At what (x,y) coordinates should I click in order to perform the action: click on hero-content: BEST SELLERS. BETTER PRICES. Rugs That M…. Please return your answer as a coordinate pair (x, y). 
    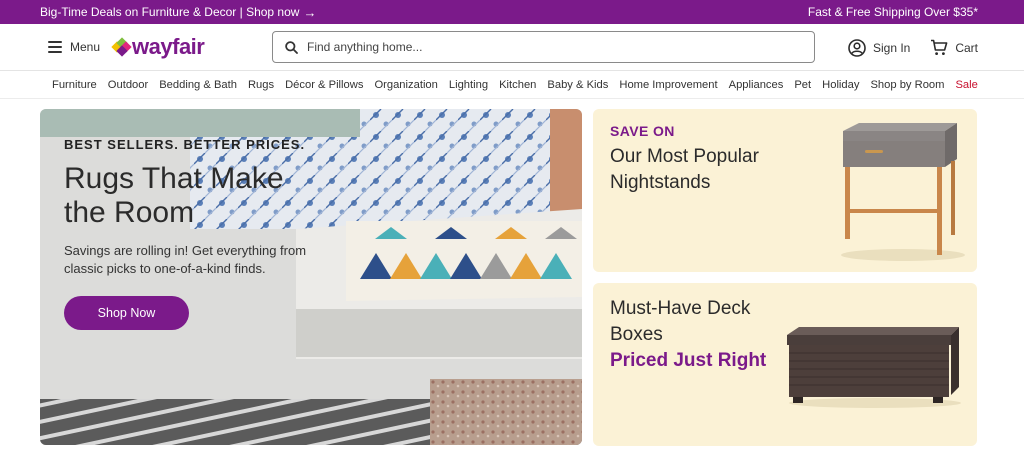
    Looking at the image, I should click on (204, 233).